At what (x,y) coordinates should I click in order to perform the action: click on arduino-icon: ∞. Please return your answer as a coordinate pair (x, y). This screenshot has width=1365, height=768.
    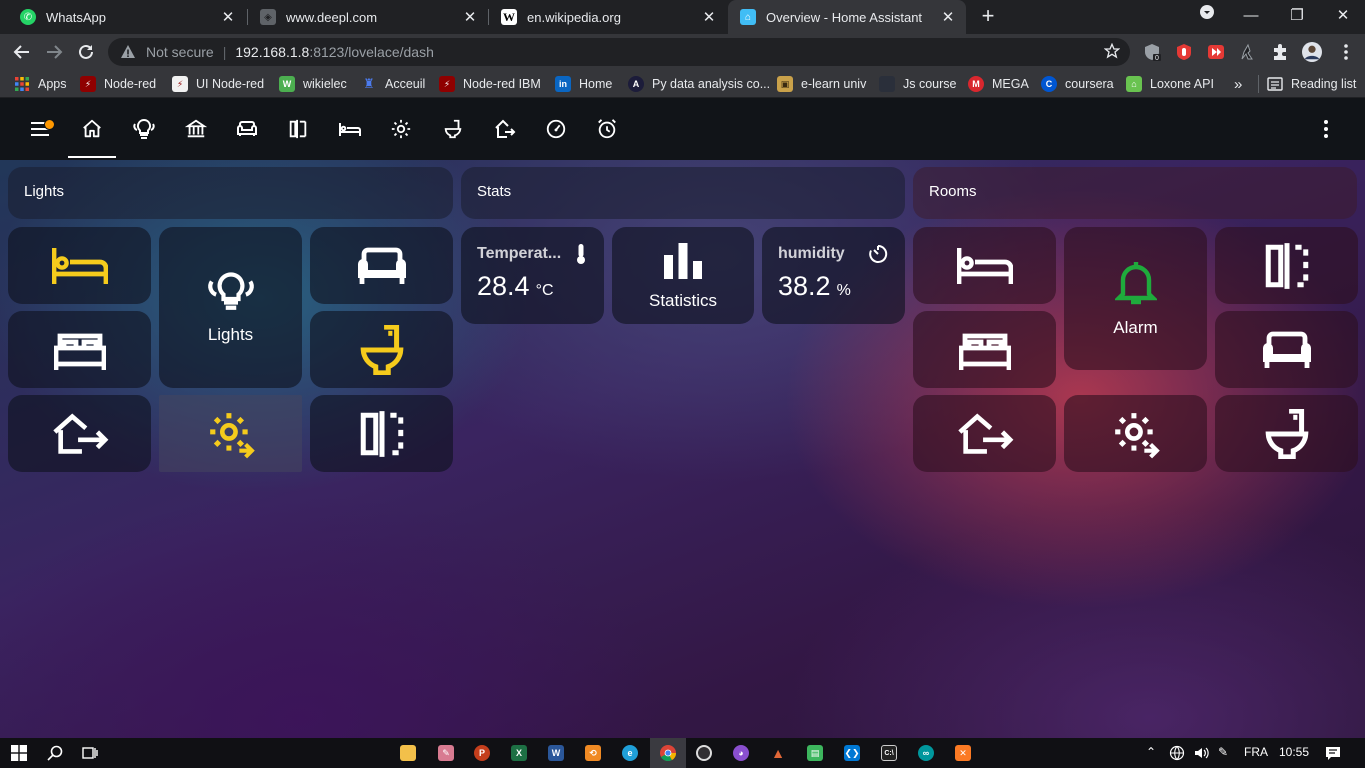
    Looking at the image, I should click on (926, 753).